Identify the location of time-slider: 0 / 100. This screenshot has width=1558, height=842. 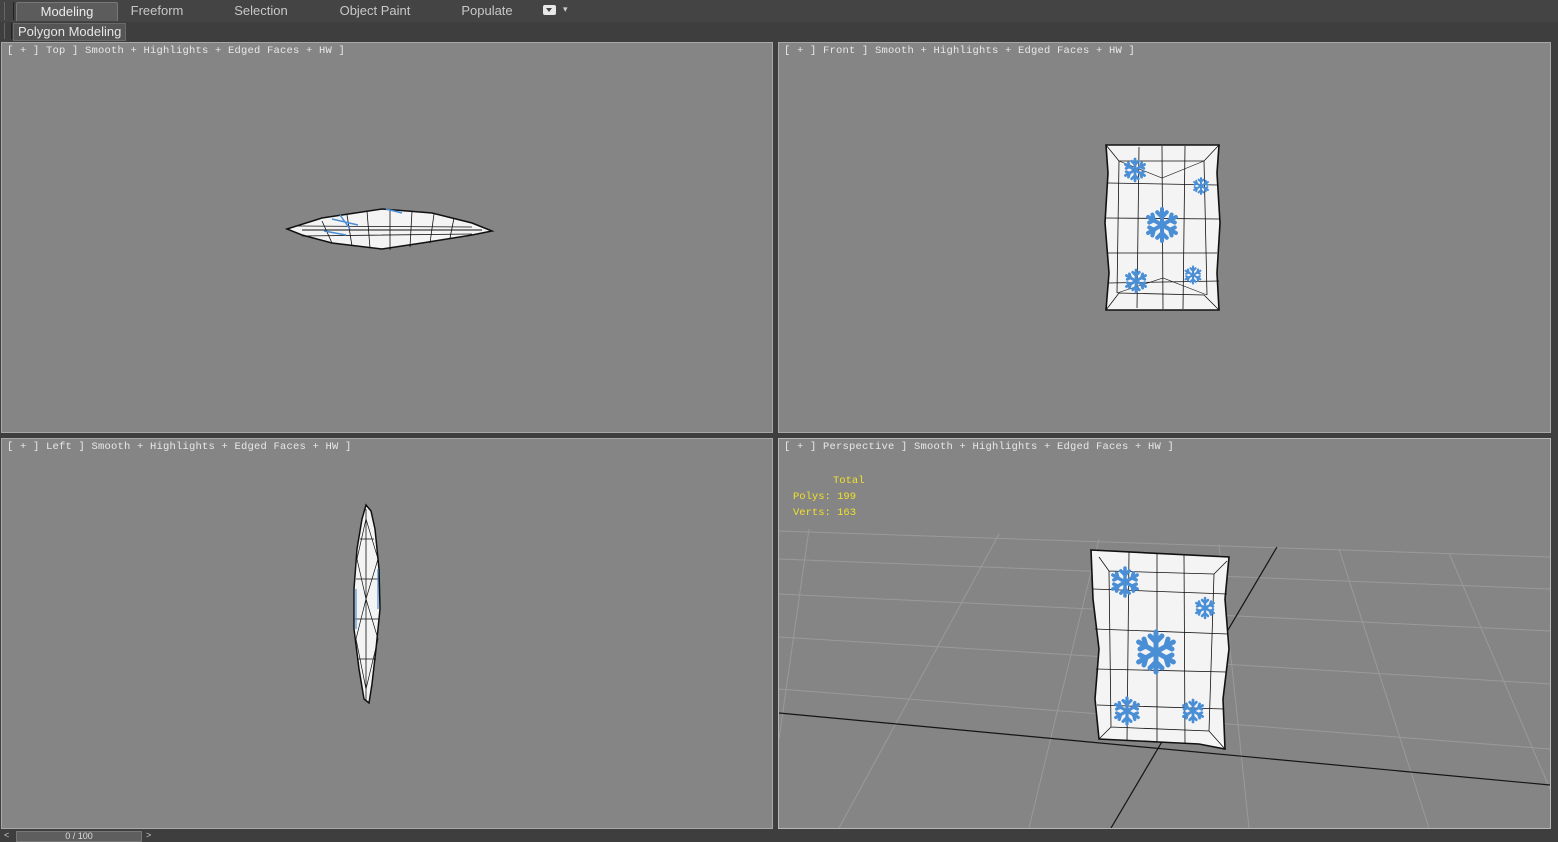
(79, 836).